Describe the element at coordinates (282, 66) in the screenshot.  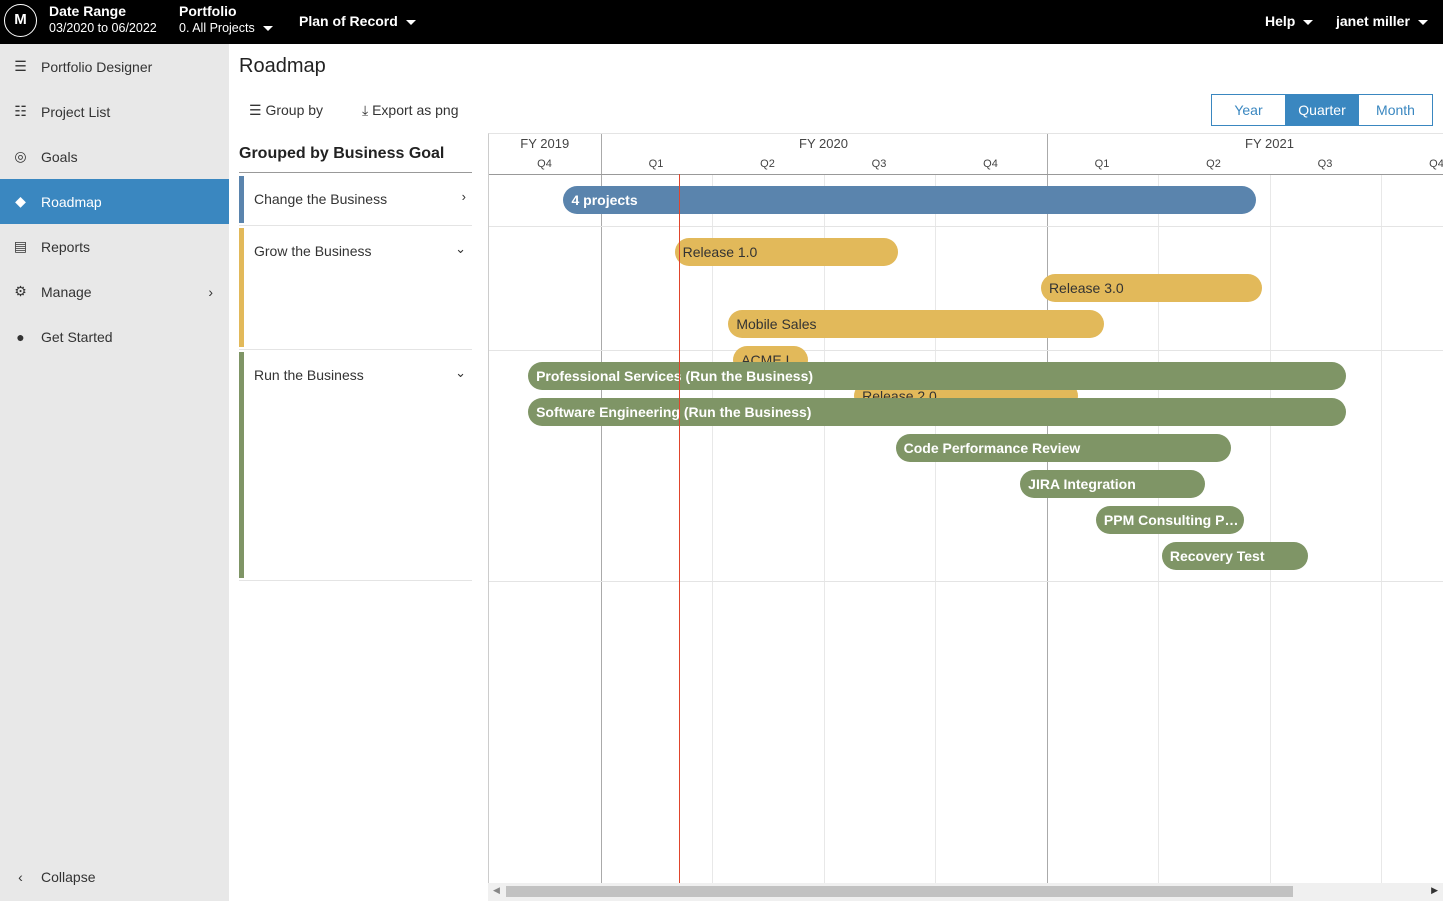
I see `page-title: Roadmap` at that location.